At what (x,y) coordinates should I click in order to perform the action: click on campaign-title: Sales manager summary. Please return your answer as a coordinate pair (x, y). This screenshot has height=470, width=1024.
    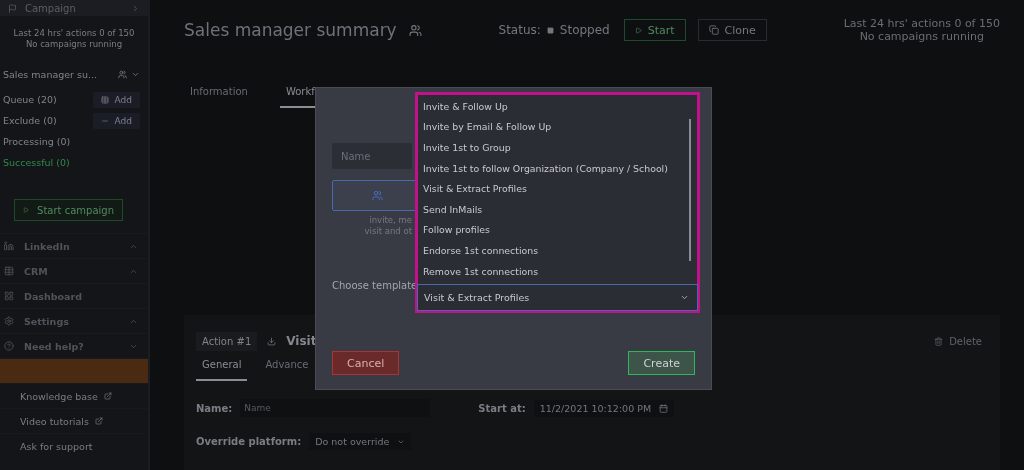
    Looking at the image, I should click on (290, 30).